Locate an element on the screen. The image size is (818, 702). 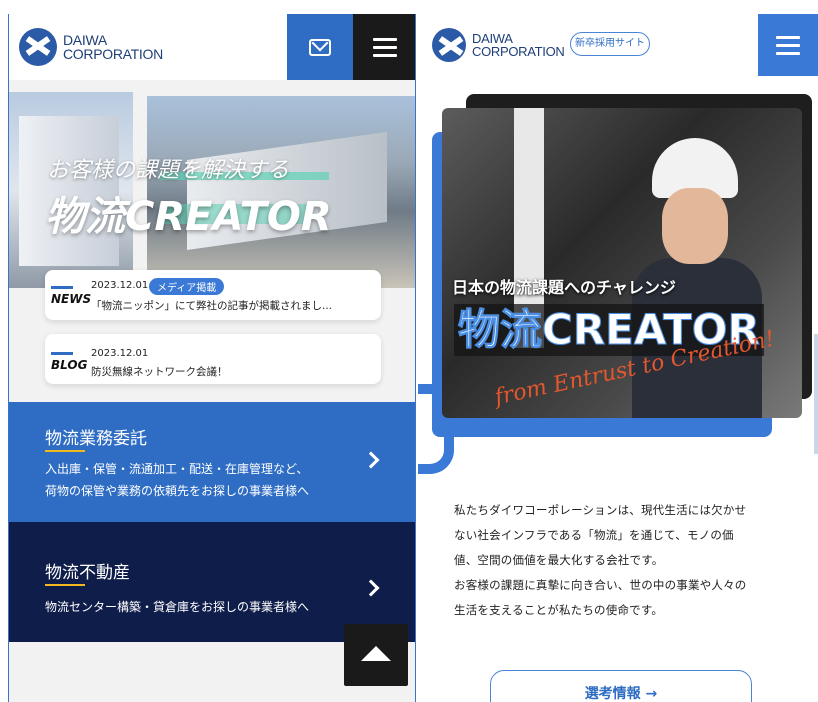
contact-button is located at coordinates (320, 47).